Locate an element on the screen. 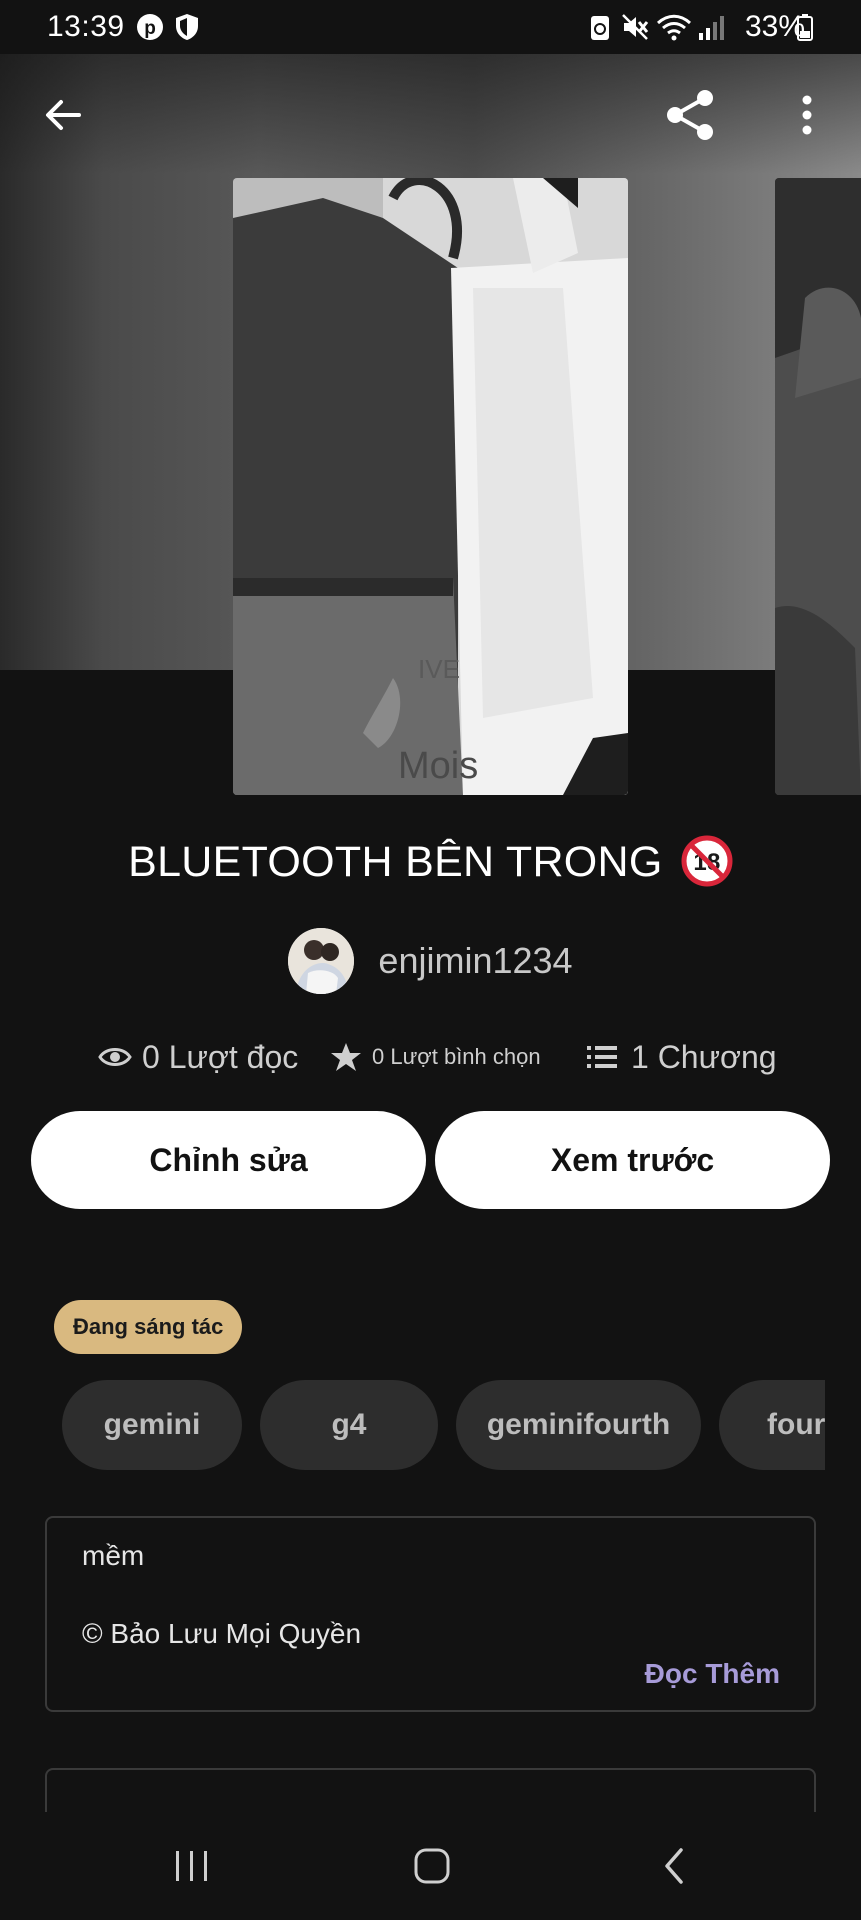  next-story-cover is located at coordinates (818, 486).